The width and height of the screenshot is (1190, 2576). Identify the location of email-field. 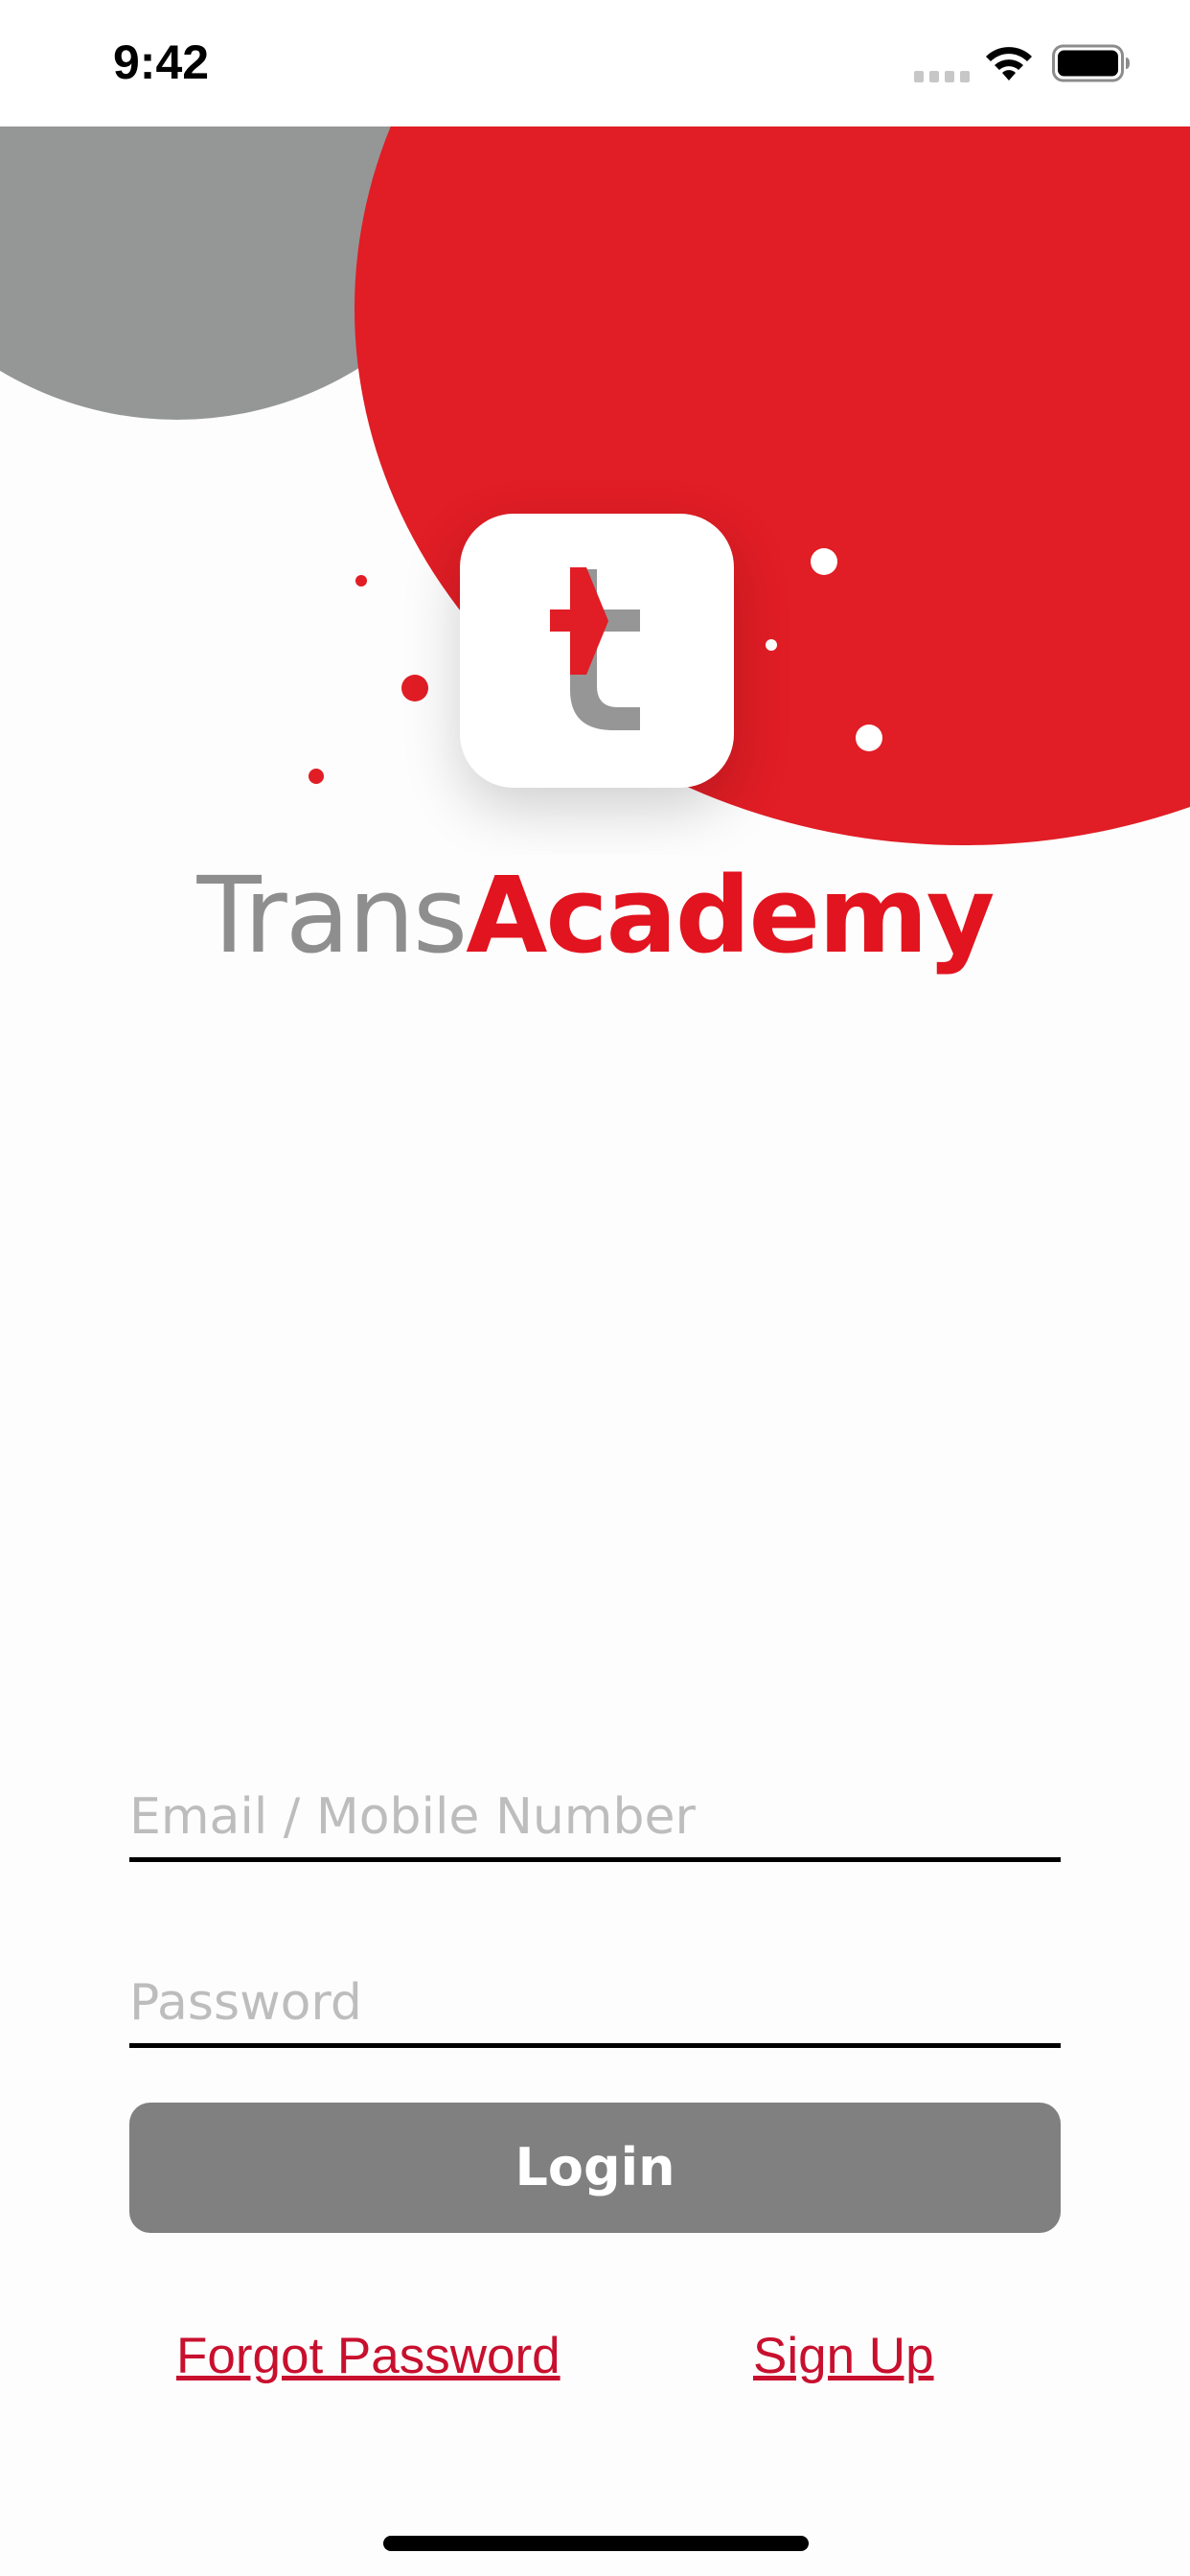
(595, 1810).